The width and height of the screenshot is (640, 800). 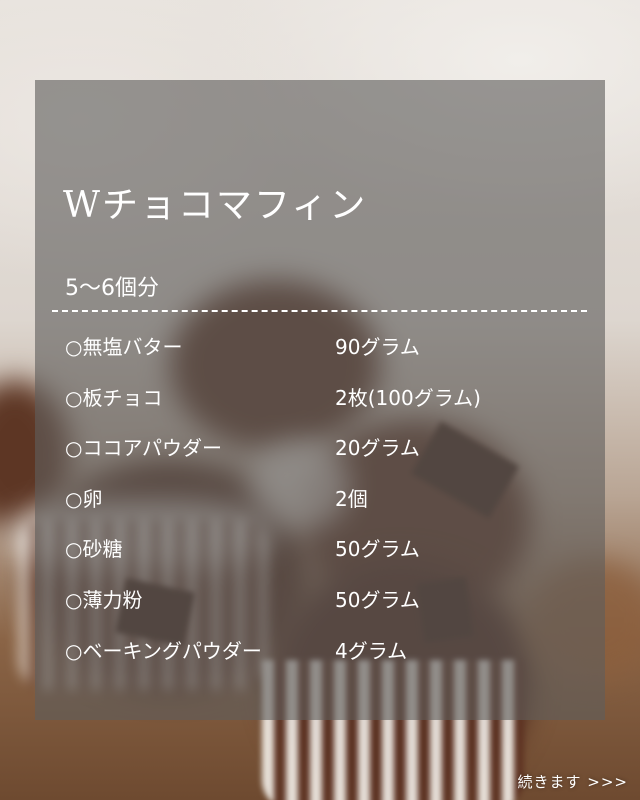 I want to click on recipe-title: Wチョコマフィン, so click(x=215, y=205).